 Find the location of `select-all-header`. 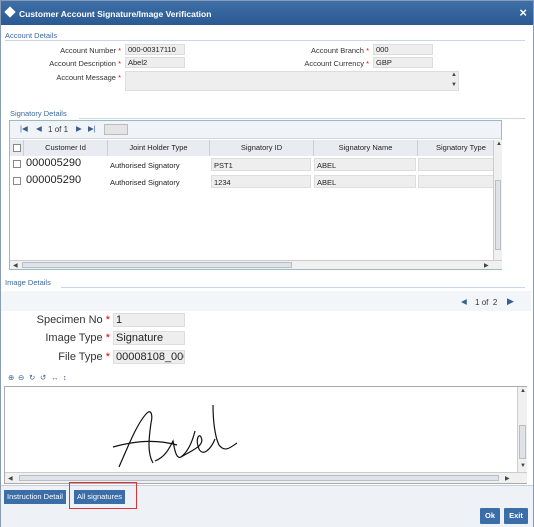

select-all-header is located at coordinates (17, 148).